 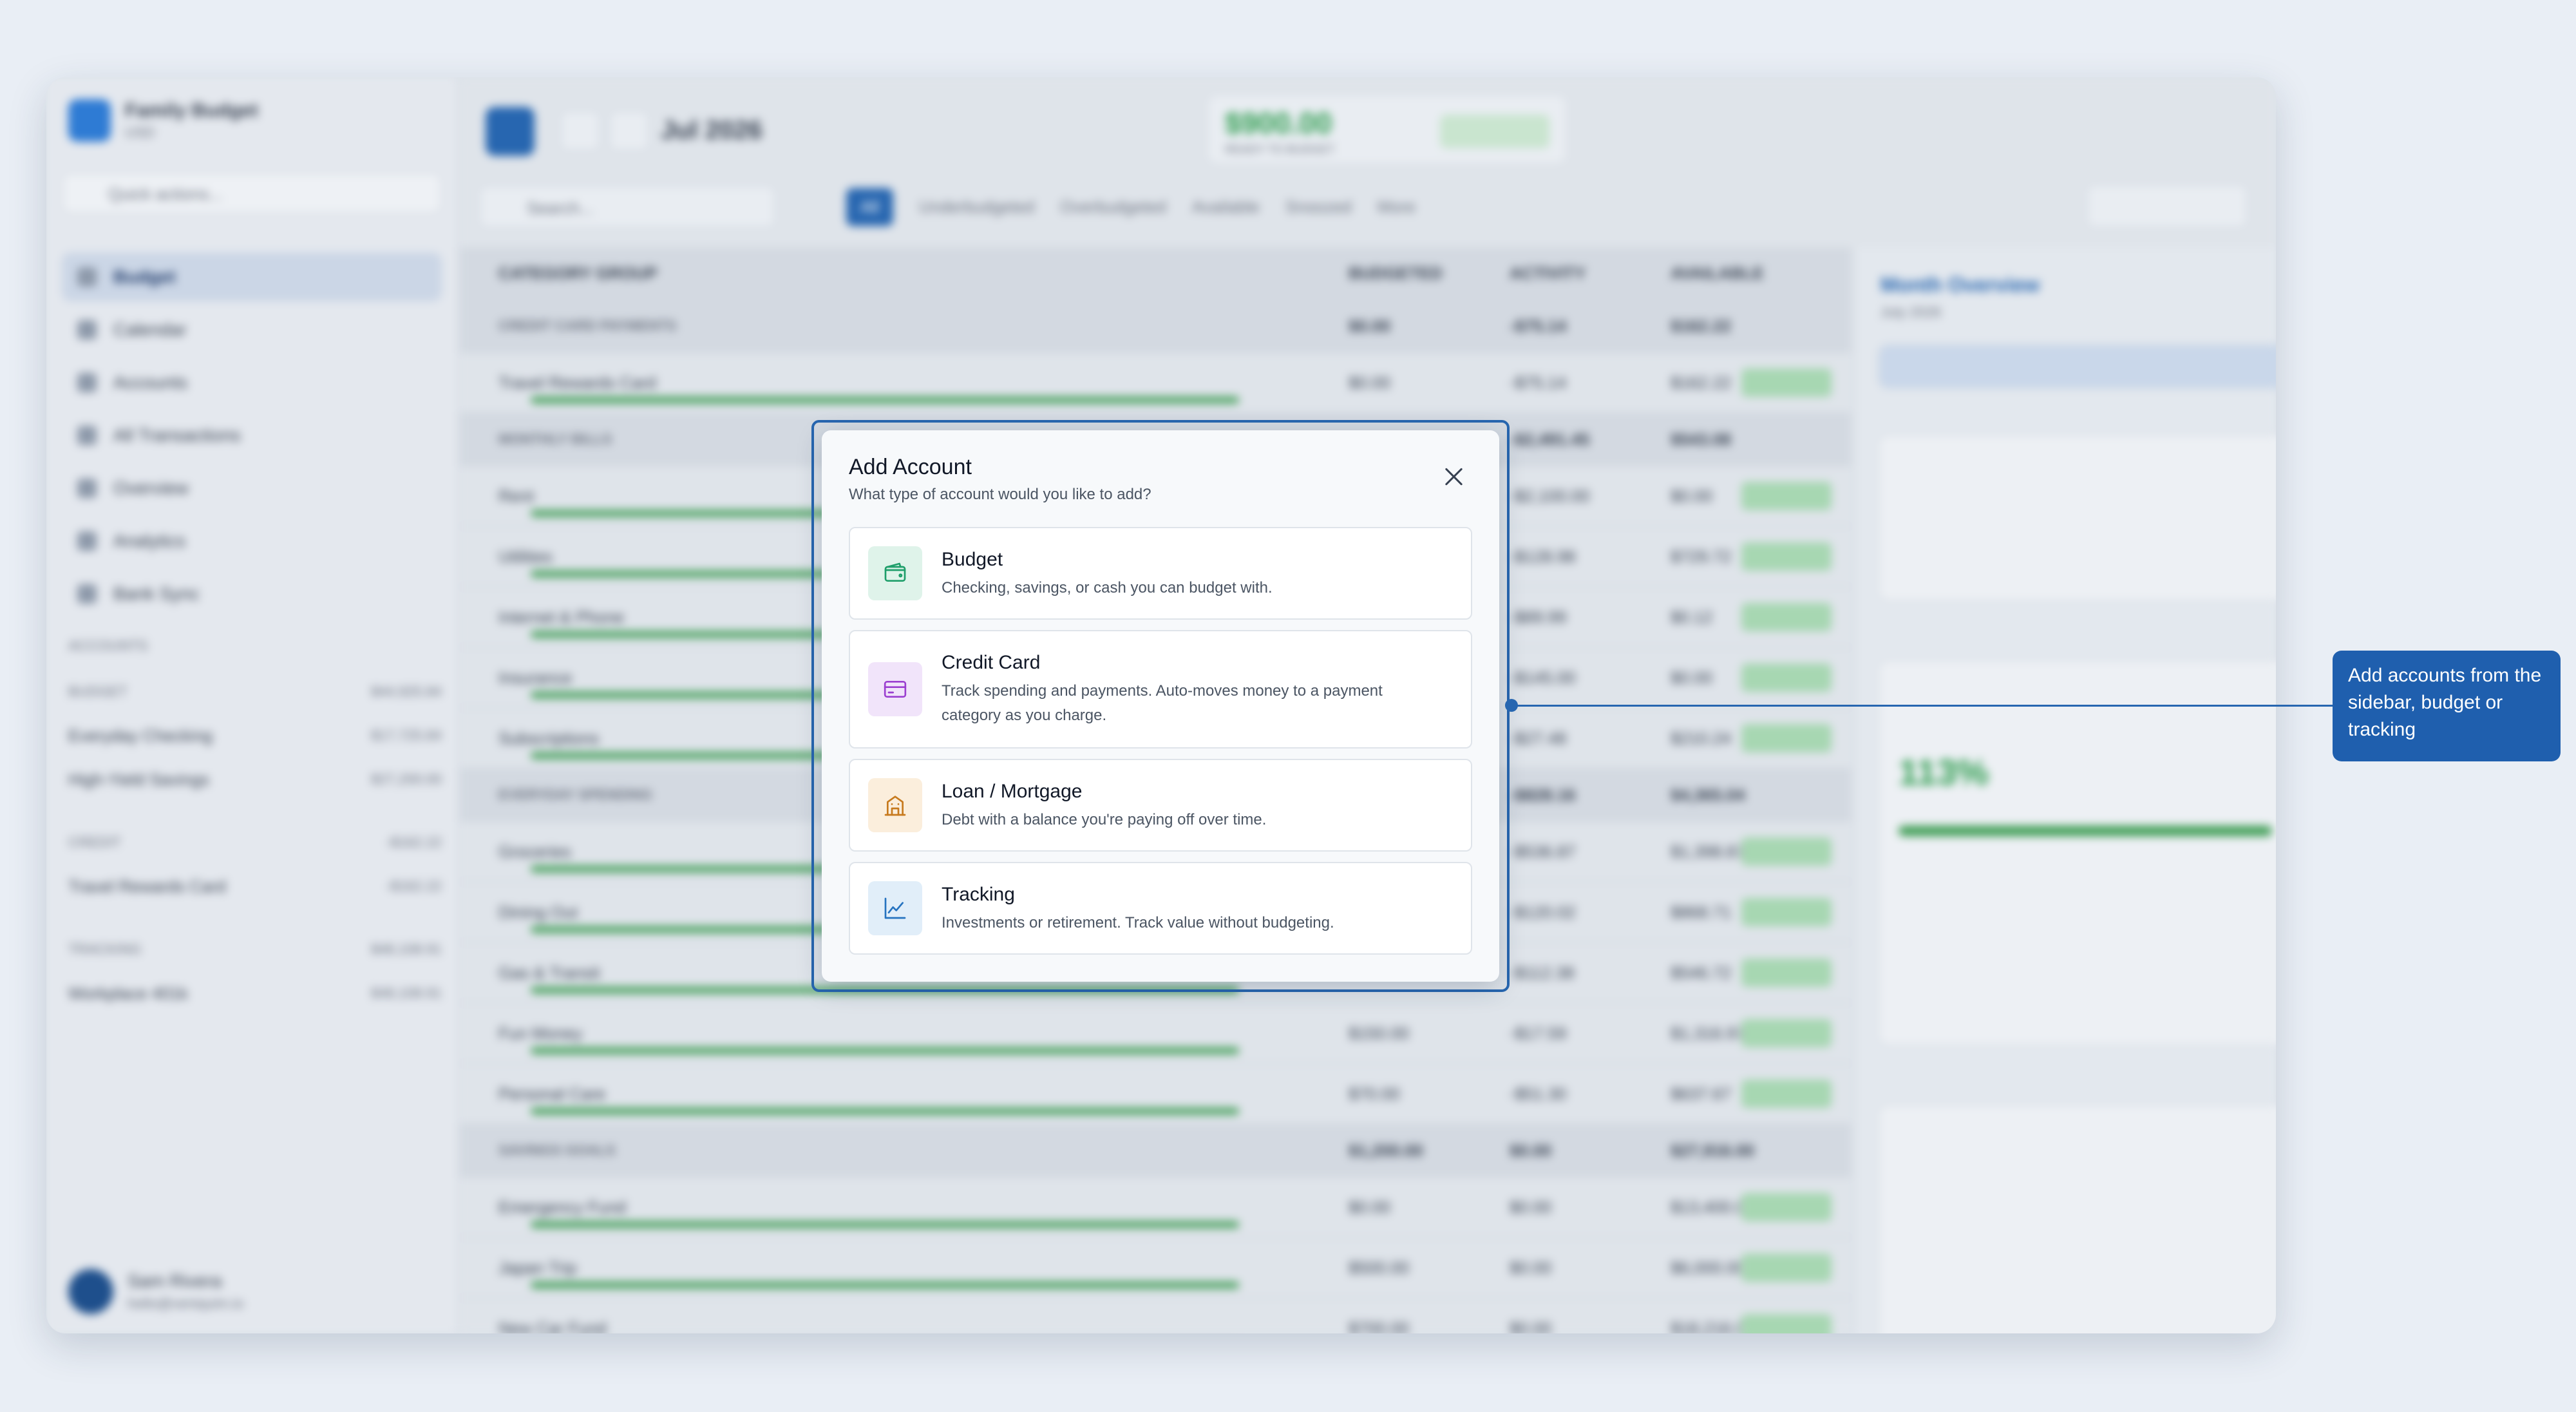 I want to click on sidebar-item-accounts: Accounts, so click(x=252, y=382).